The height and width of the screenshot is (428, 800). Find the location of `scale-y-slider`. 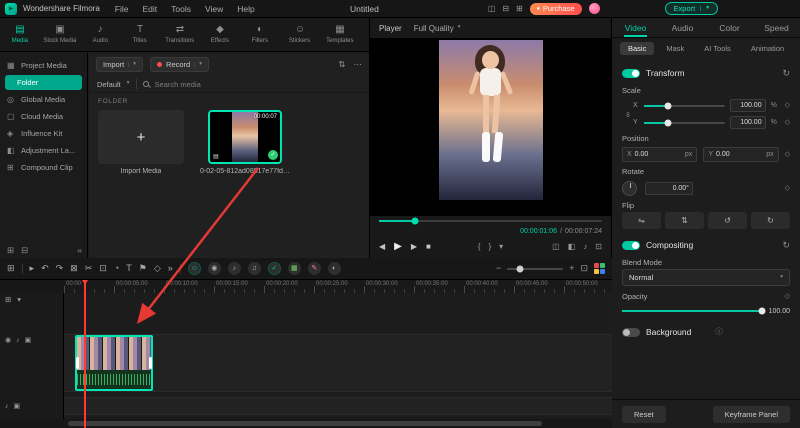

scale-y-slider is located at coordinates (684, 122).